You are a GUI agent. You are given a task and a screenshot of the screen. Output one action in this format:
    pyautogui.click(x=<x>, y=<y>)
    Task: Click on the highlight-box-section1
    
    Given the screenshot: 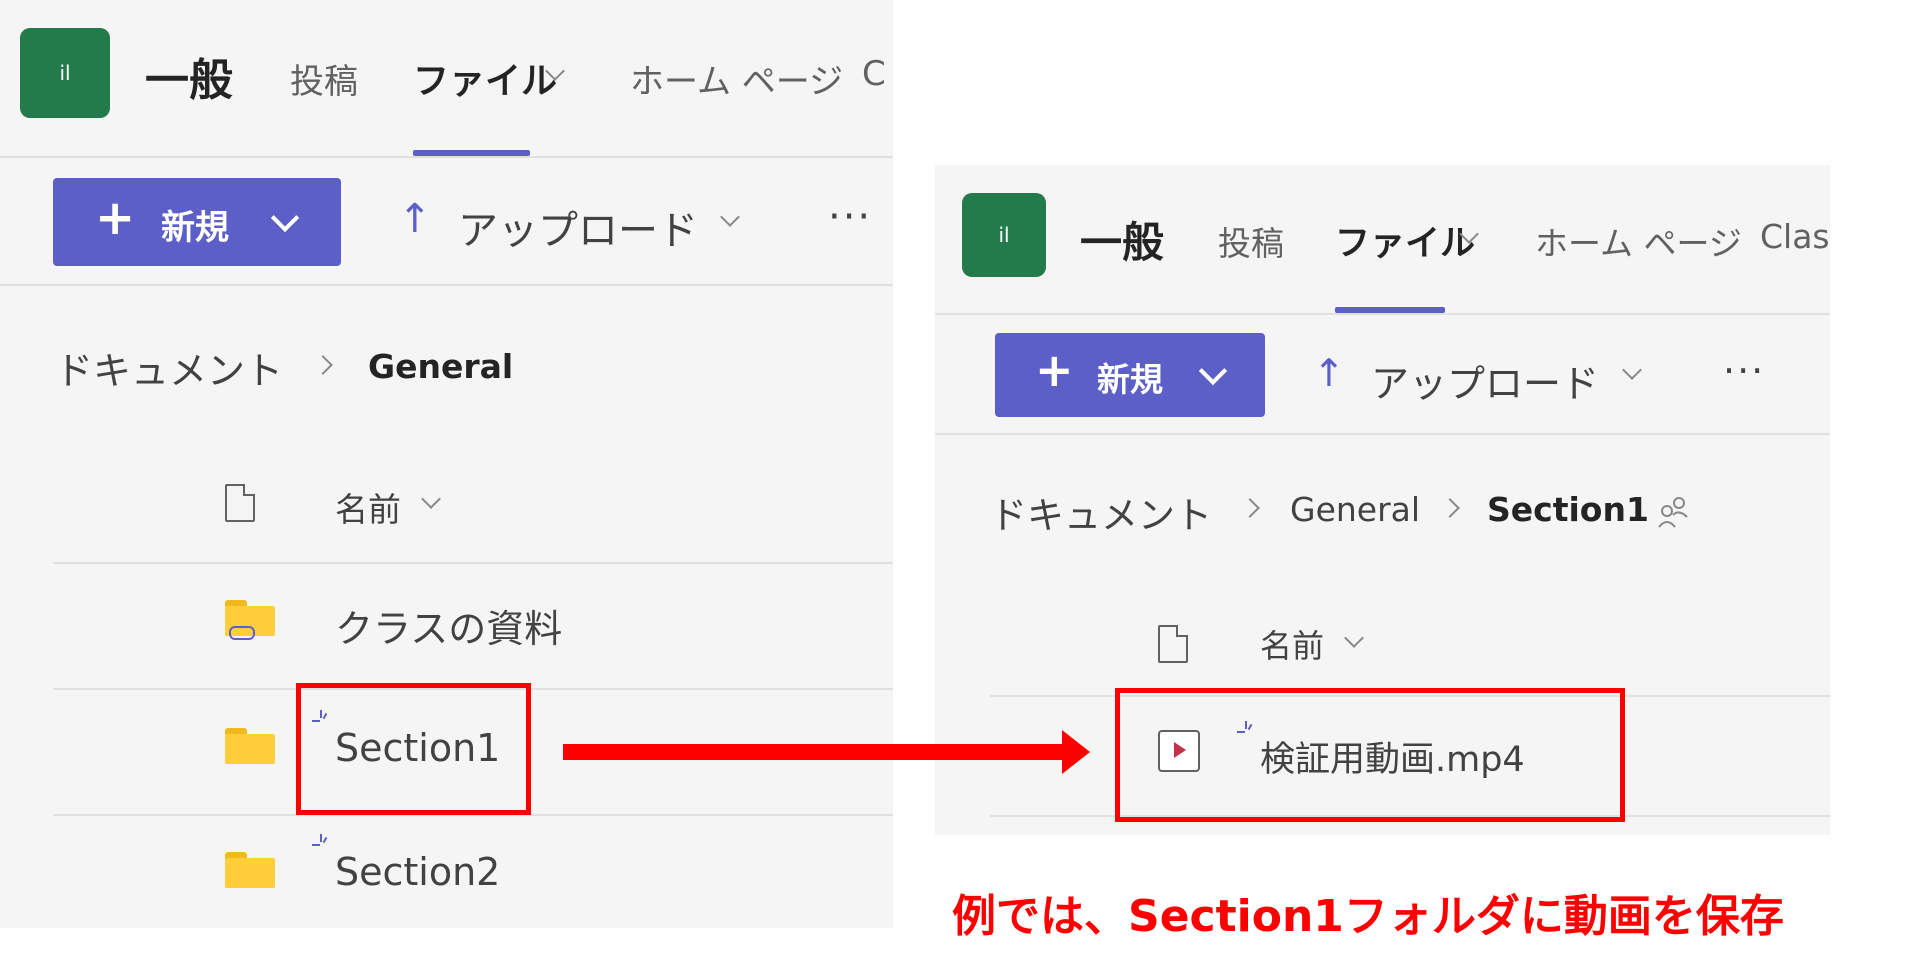 What is the action you would take?
    pyautogui.click(x=413, y=749)
    